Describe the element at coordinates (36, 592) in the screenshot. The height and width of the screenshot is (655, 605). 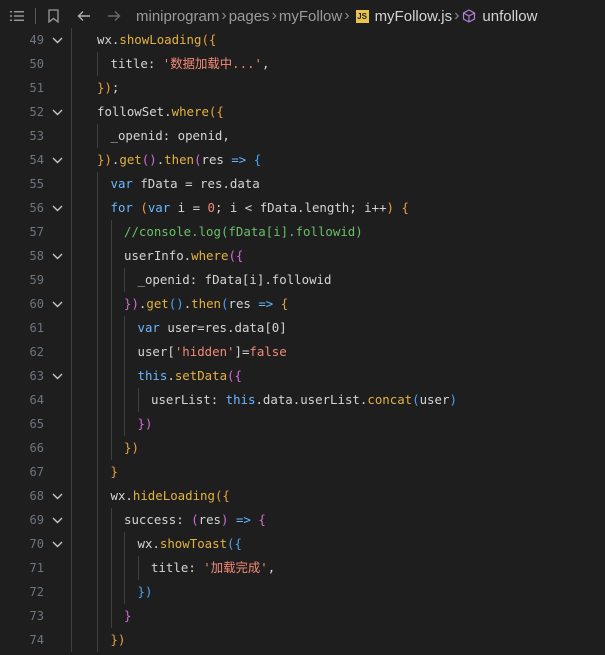
I see `line-number: 72` at that location.